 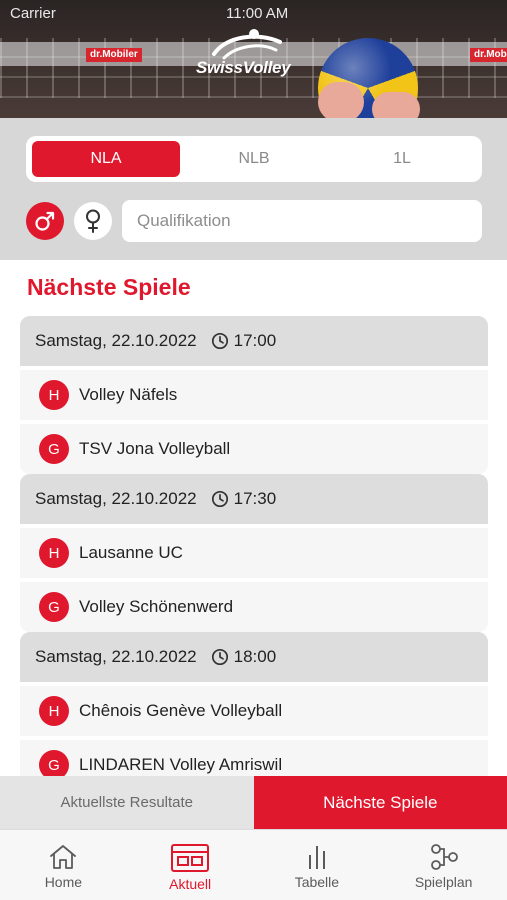 I want to click on bracket-nodes-icon, so click(x=444, y=857).